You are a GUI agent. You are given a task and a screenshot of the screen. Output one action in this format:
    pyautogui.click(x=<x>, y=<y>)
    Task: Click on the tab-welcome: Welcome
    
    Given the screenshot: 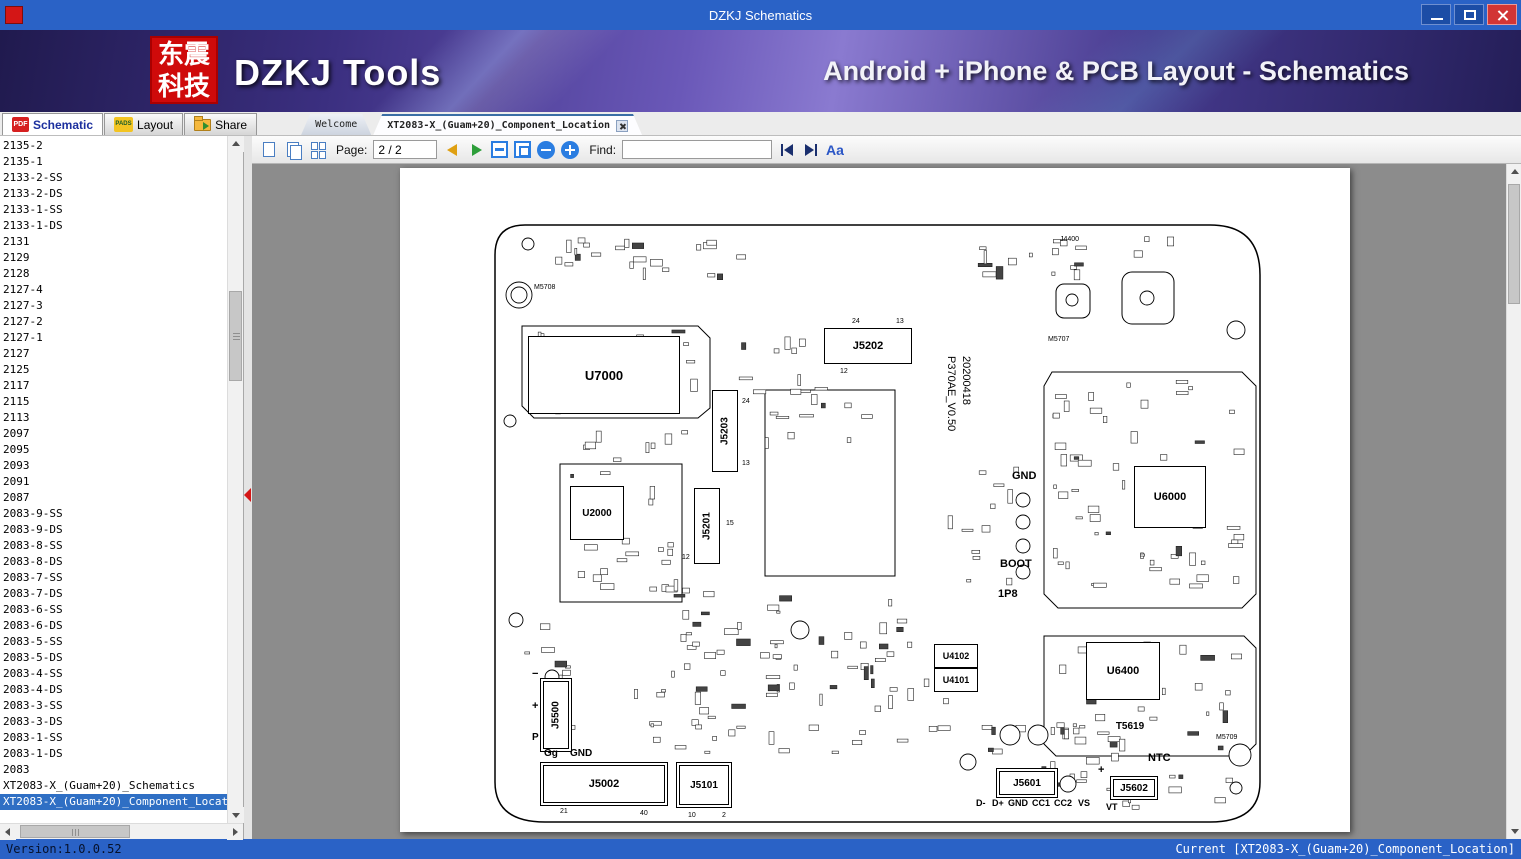 What is the action you would take?
    pyautogui.click(x=336, y=124)
    